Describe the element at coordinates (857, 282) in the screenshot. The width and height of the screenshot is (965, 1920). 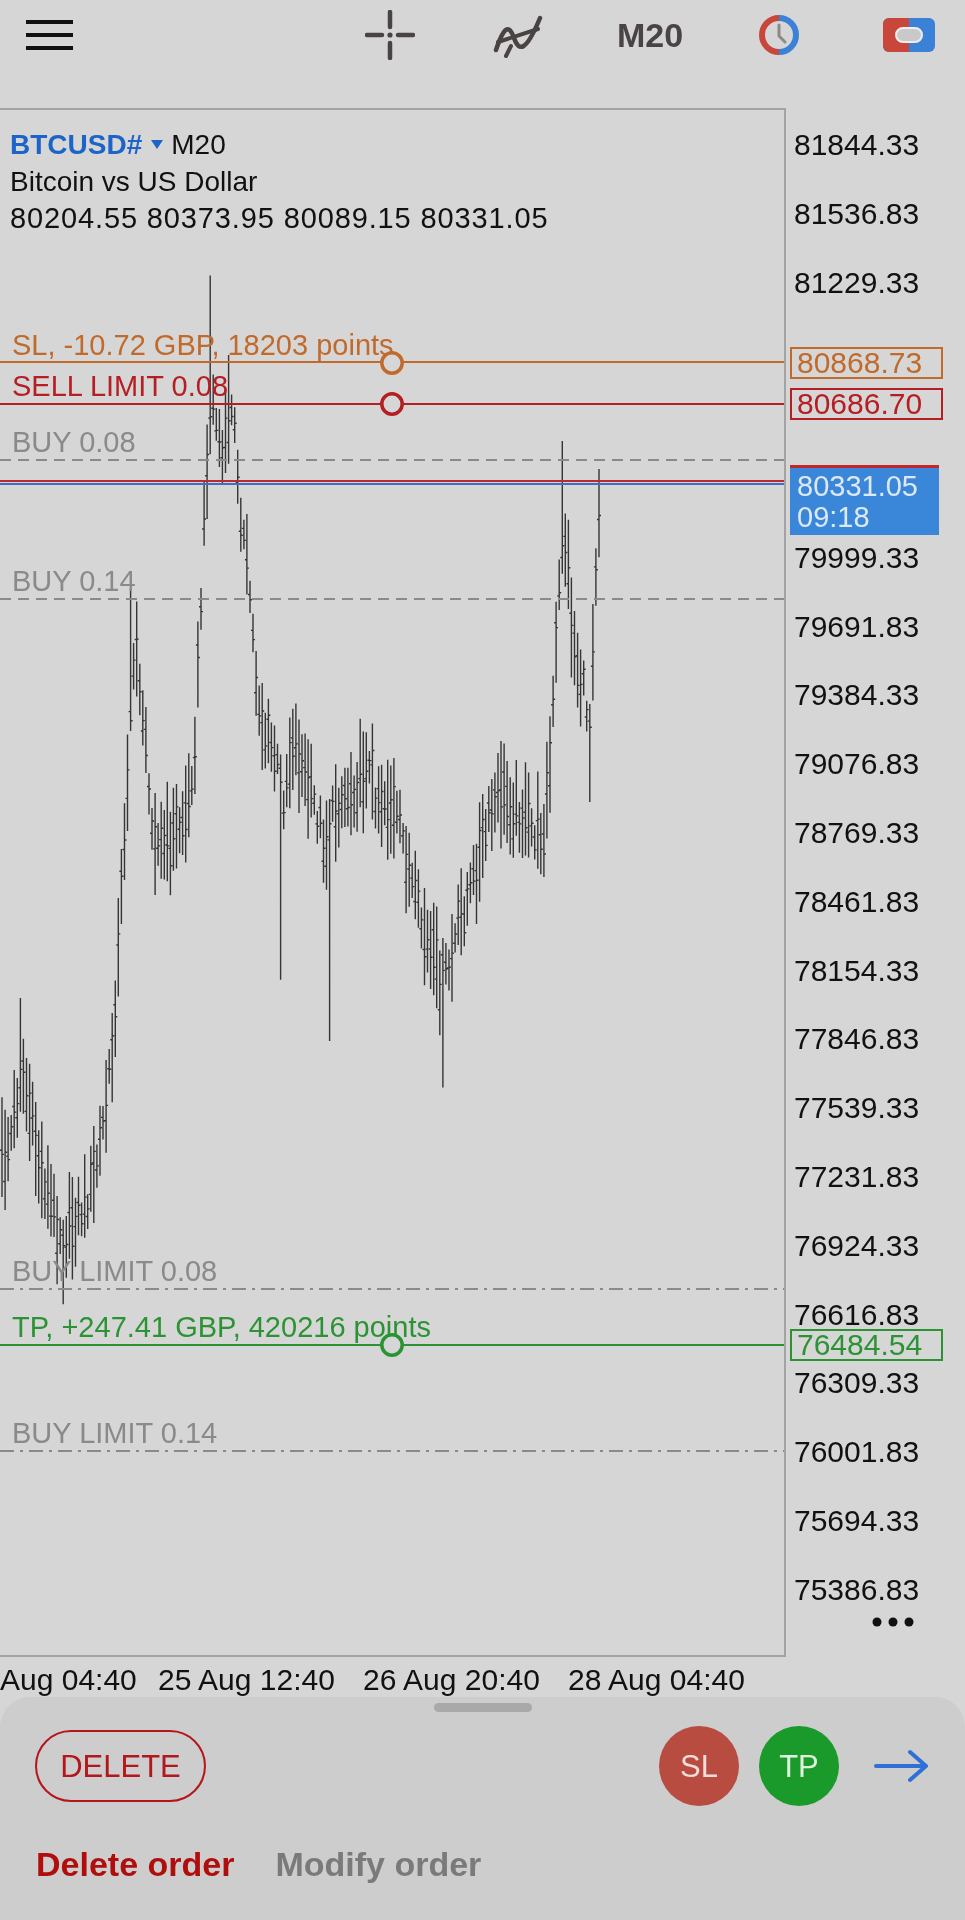
I see `price-axis-label: 81229.33` at that location.